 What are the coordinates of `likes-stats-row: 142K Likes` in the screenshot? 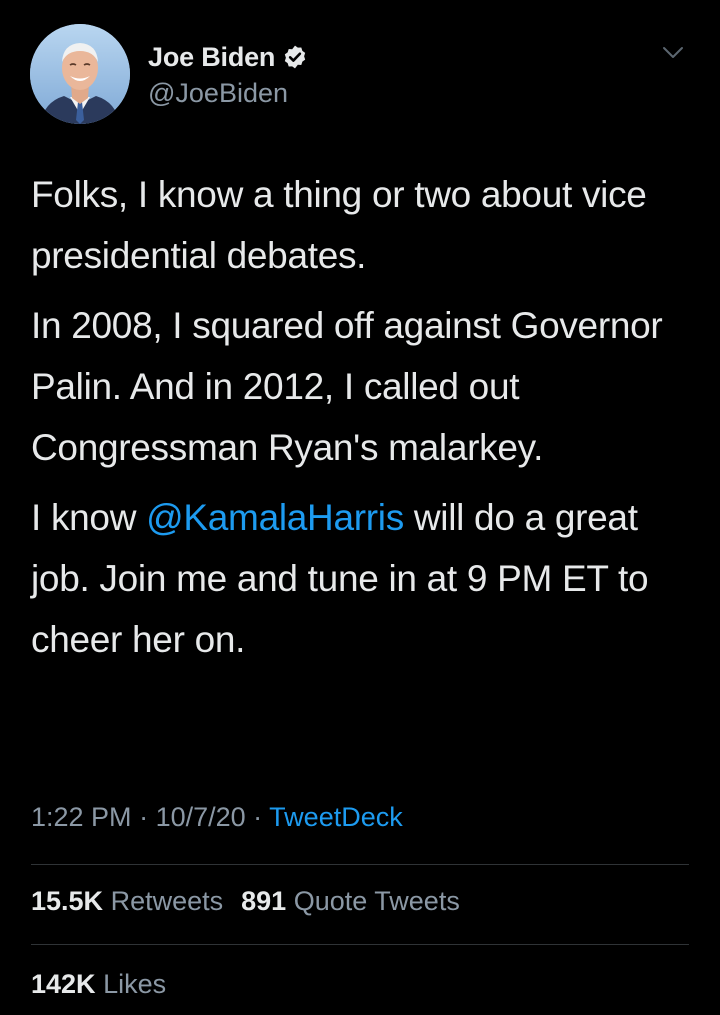 It's located at (98, 984).